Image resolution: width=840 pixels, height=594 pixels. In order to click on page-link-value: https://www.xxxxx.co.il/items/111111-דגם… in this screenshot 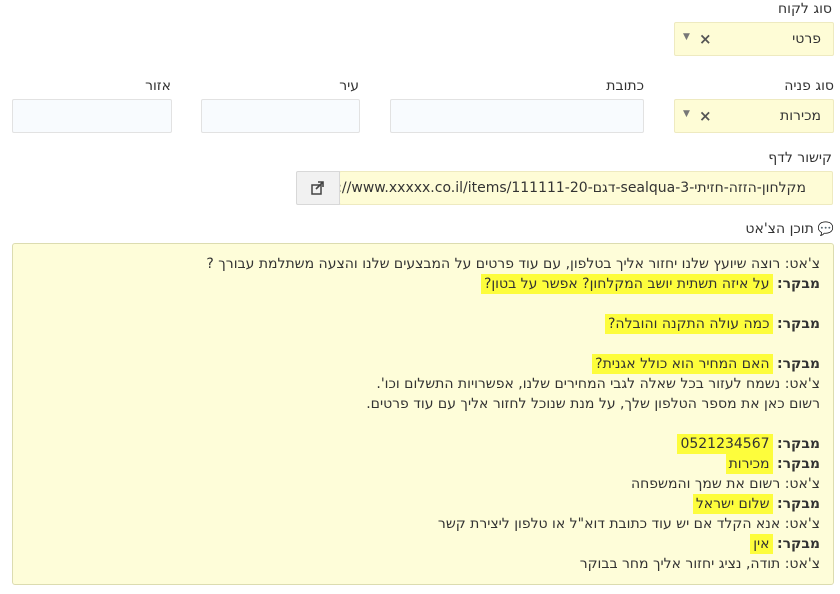, I will do `click(553, 188)`.